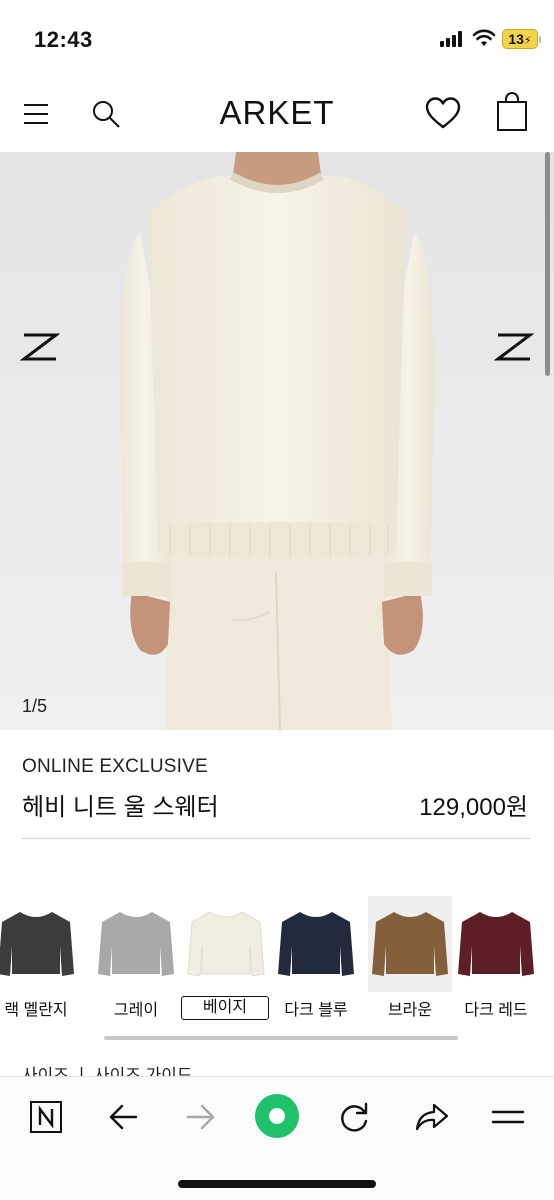 Image resolution: width=554 pixels, height=1200 pixels. I want to click on color-swatch-dark-red: 다크 레드, so click(496, 958).